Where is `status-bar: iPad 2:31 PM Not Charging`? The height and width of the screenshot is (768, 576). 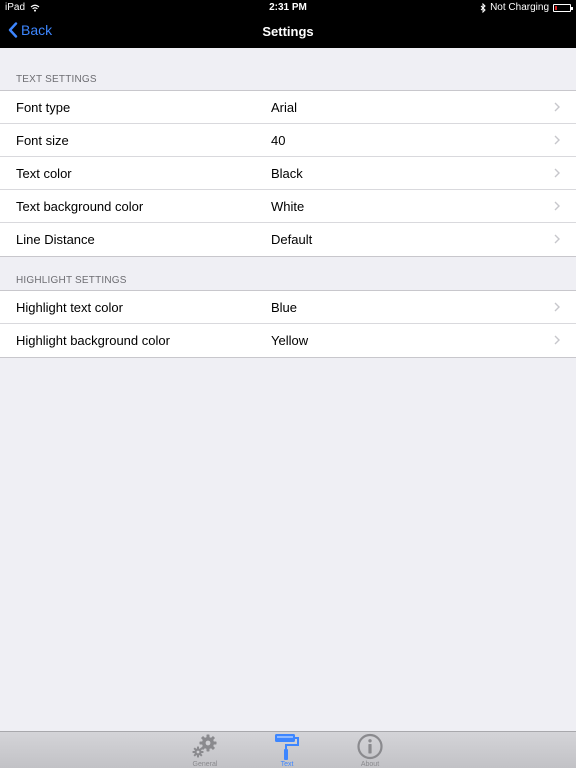
status-bar: iPad 2:31 PM Not Charging is located at coordinates (288, 8).